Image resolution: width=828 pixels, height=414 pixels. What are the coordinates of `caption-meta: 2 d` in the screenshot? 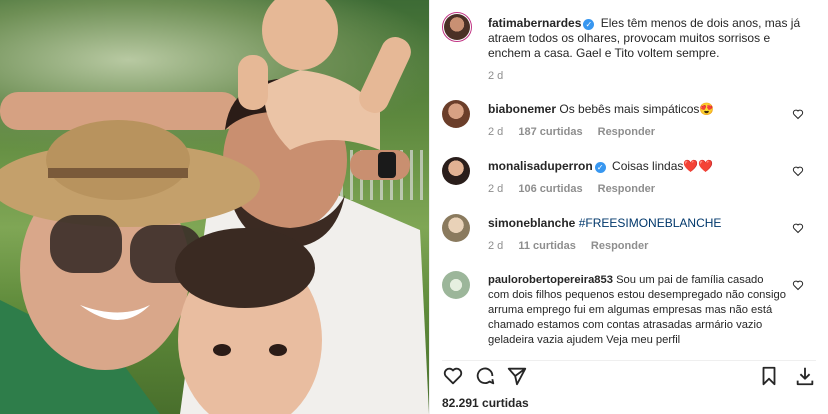 It's located at (501, 76).